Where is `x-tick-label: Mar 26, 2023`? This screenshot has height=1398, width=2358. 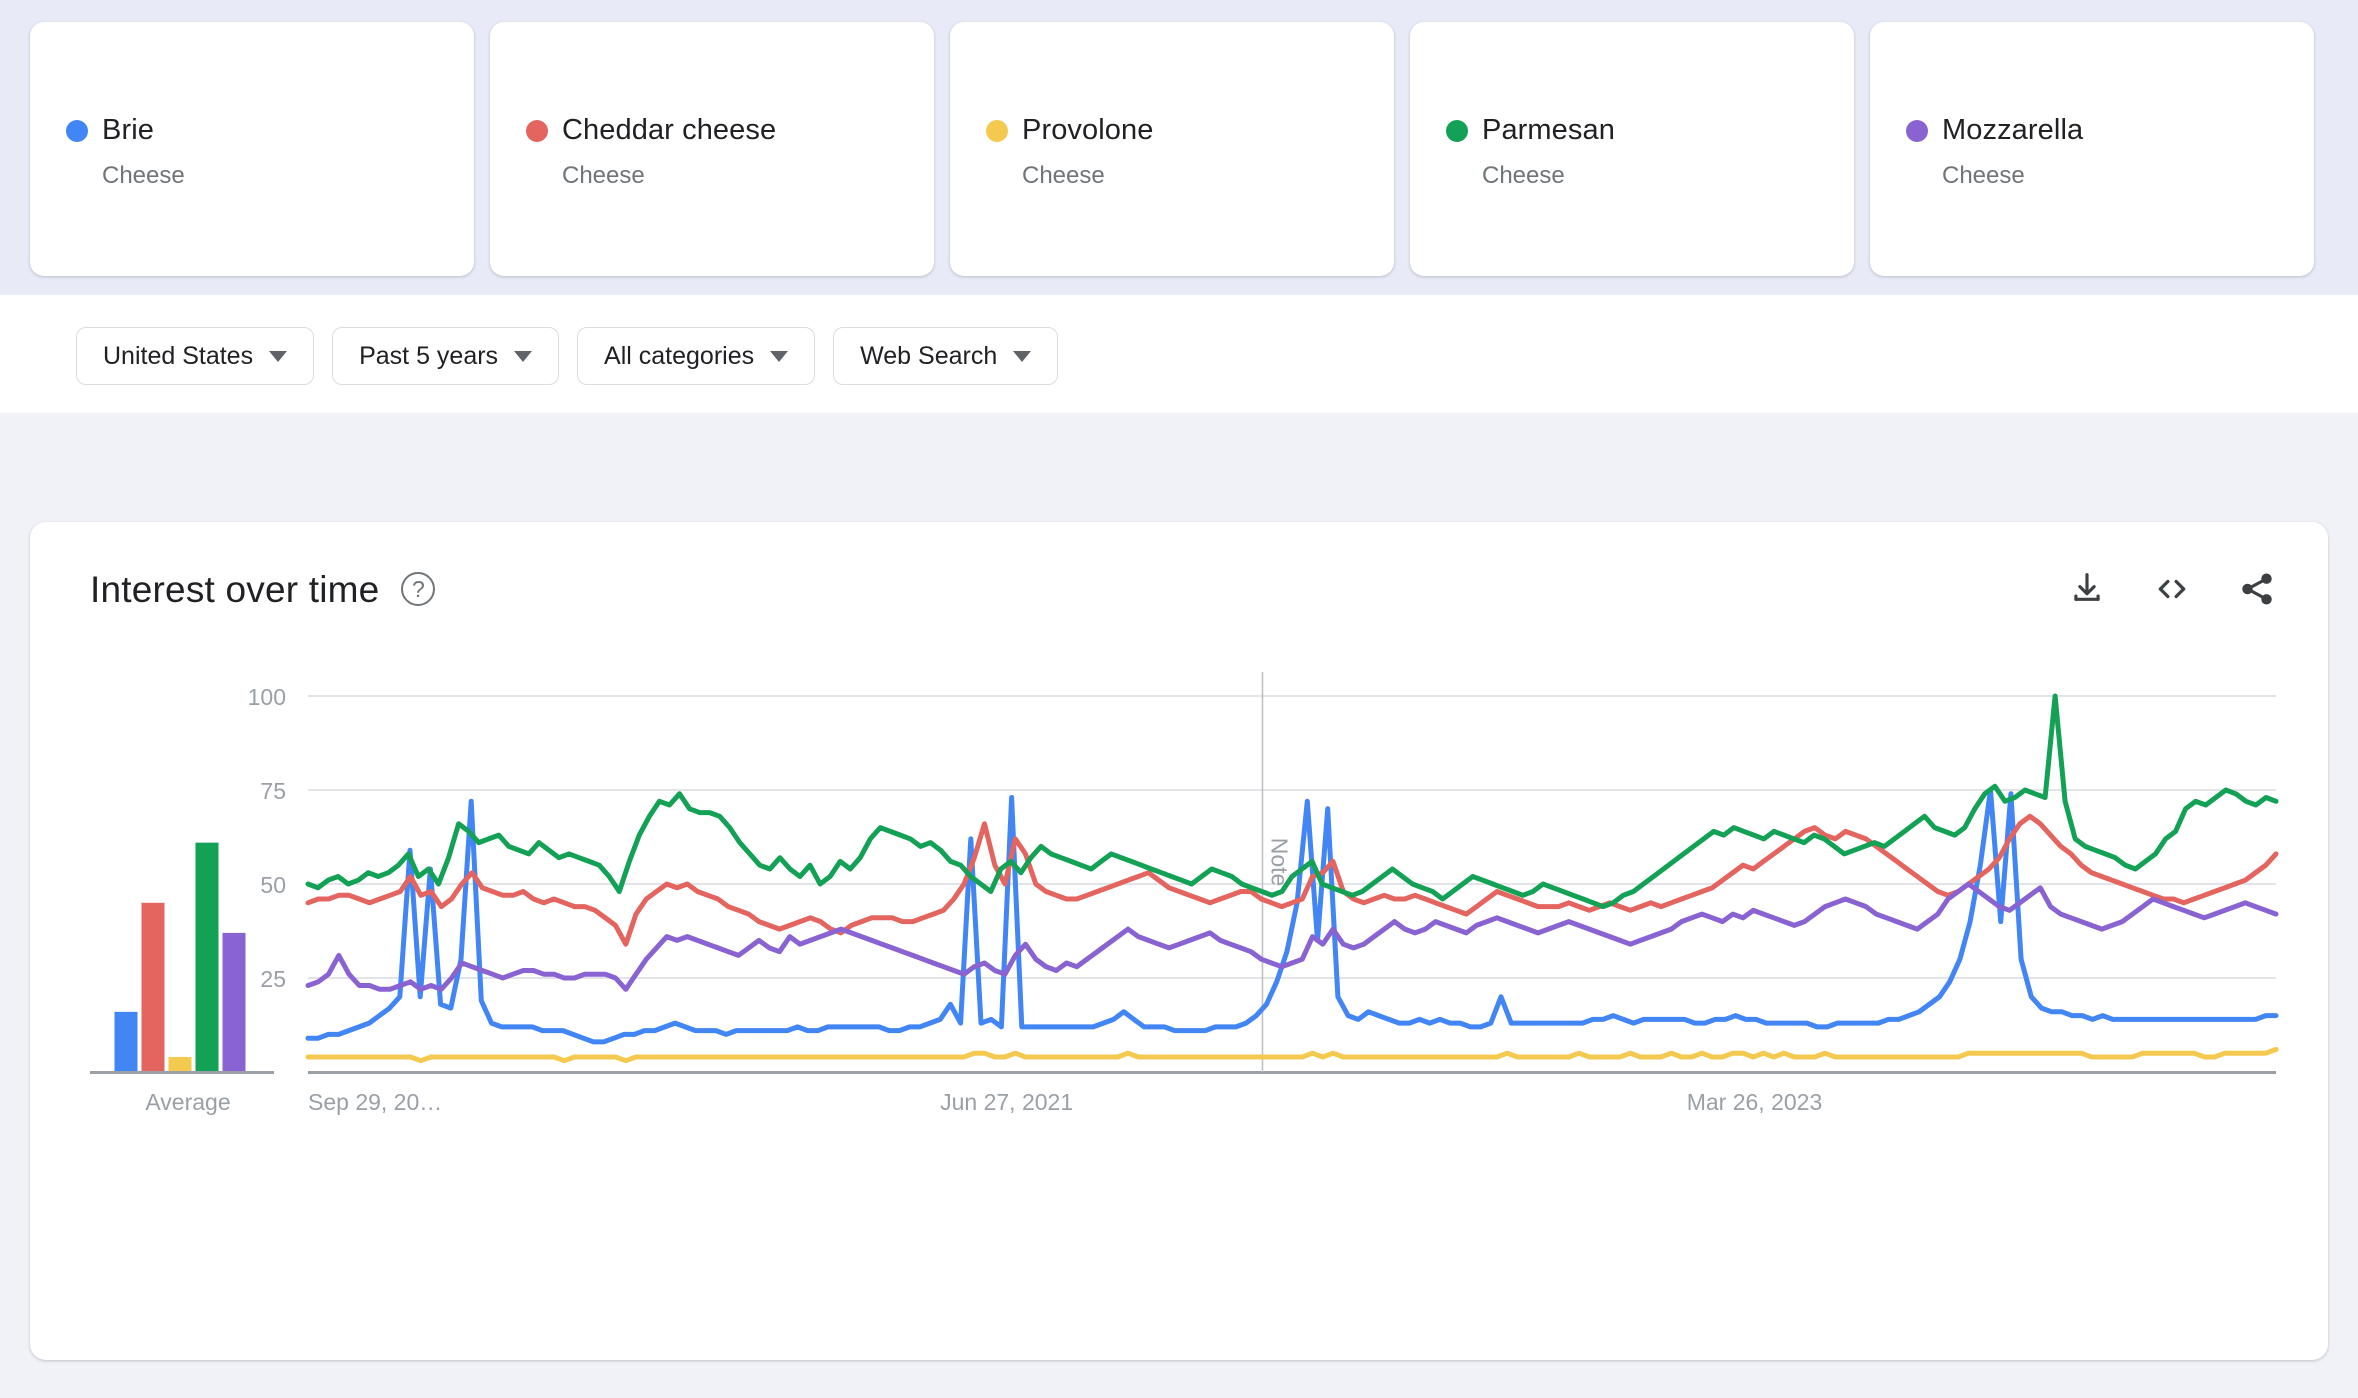 x-tick-label: Mar 26, 2023 is located at coordinates (1755, 1102).